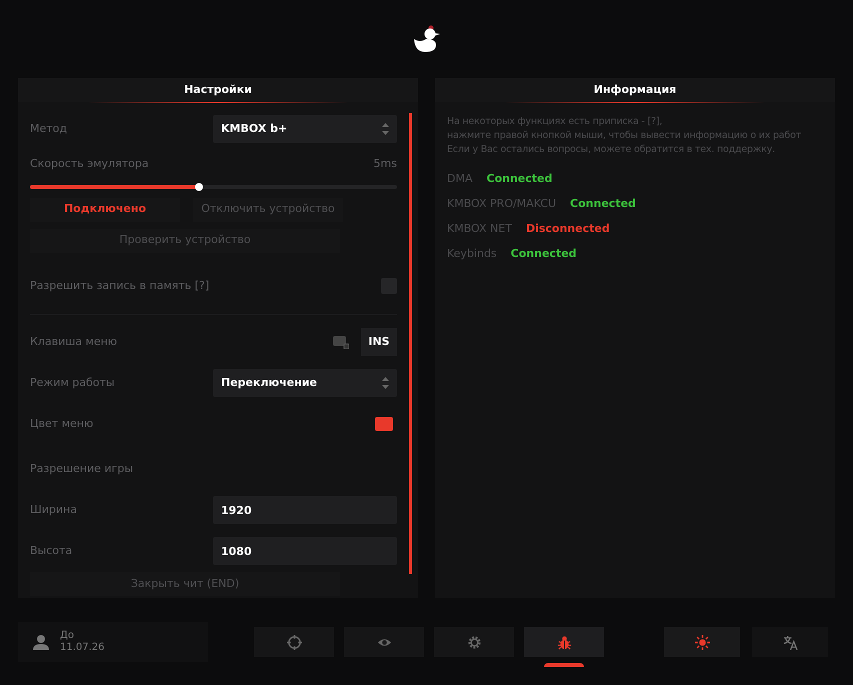 This screenshot has width=853, height=685. Describe the element at coordinates (568, 229) in the screenshot. I see `status-value: Disconnected` at that location.